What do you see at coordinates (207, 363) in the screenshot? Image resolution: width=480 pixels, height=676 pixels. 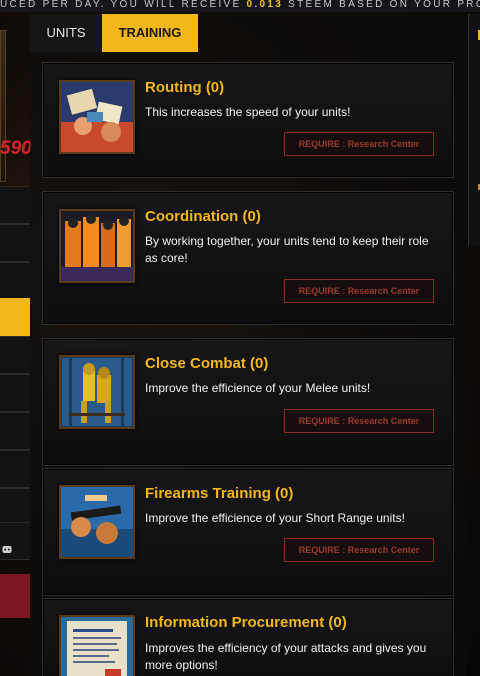 I see `training-title: Close Combat (0)` at bounding box center [207, 363].